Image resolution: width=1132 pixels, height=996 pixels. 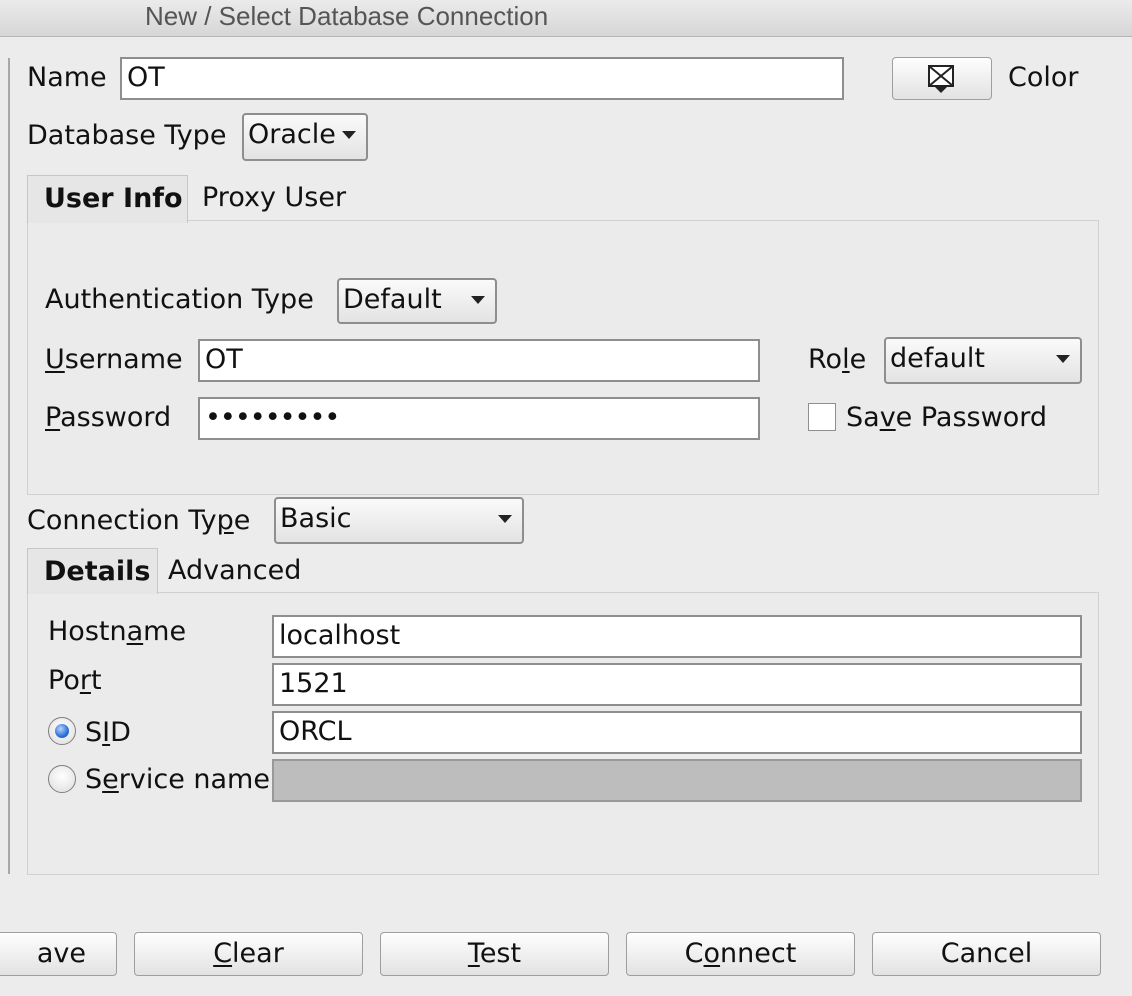 What do you see at coordinates (92, 571) in the screenshot?
I see `tab-details: Details` at bounding box center [92, 571].